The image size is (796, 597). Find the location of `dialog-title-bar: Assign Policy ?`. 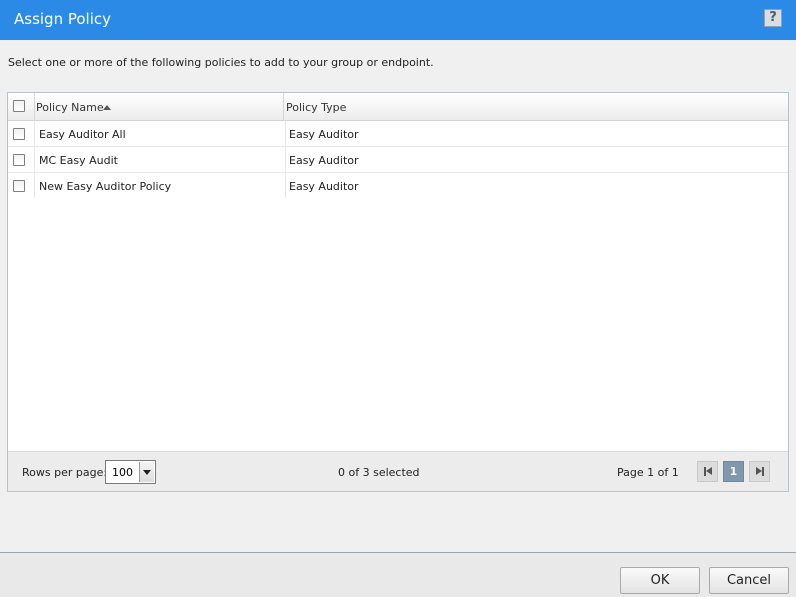

dialog-title-bar: Assign Policy ? is located at coordinates (398, 20).